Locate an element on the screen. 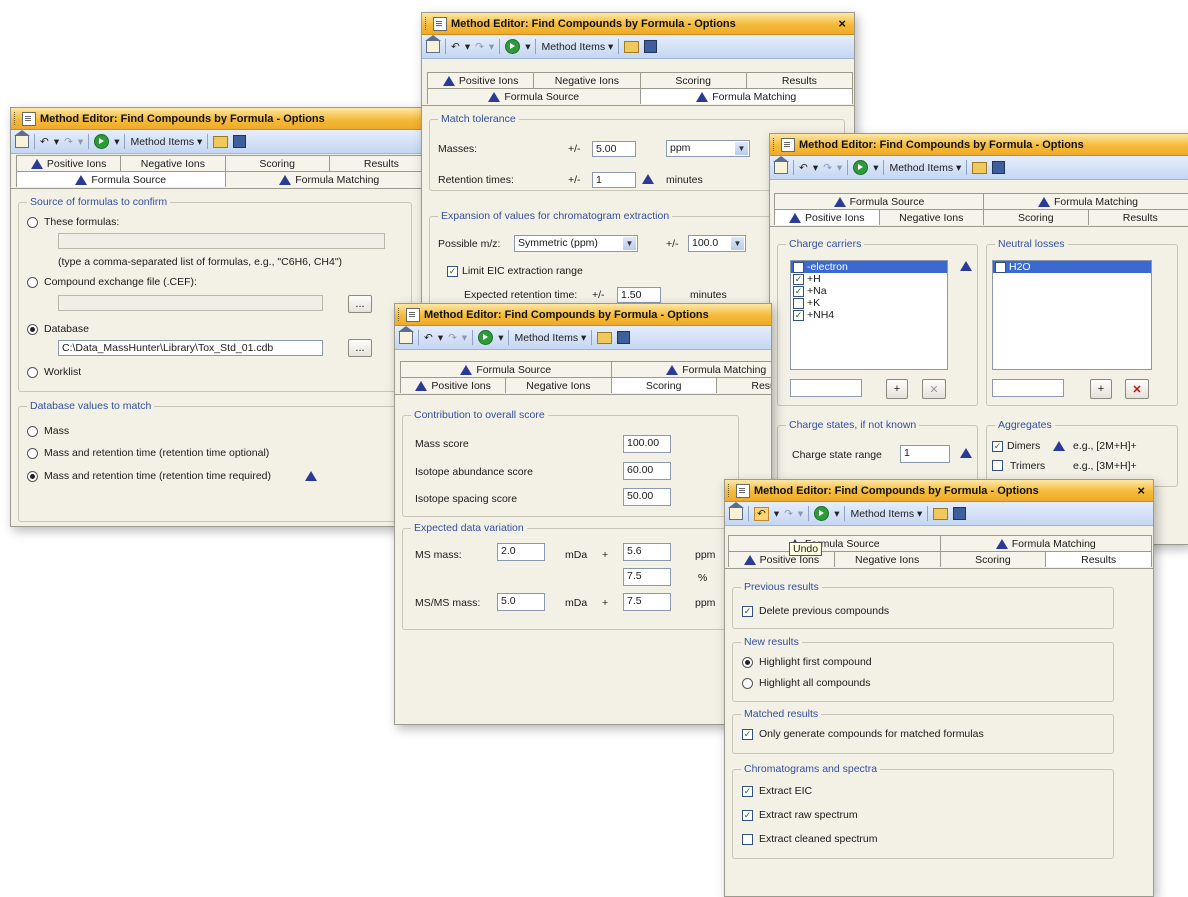 Image resolution: width=1188 pixels, height=897 pixels. pct-input: 7.5 is located at coordinates (647, 577).